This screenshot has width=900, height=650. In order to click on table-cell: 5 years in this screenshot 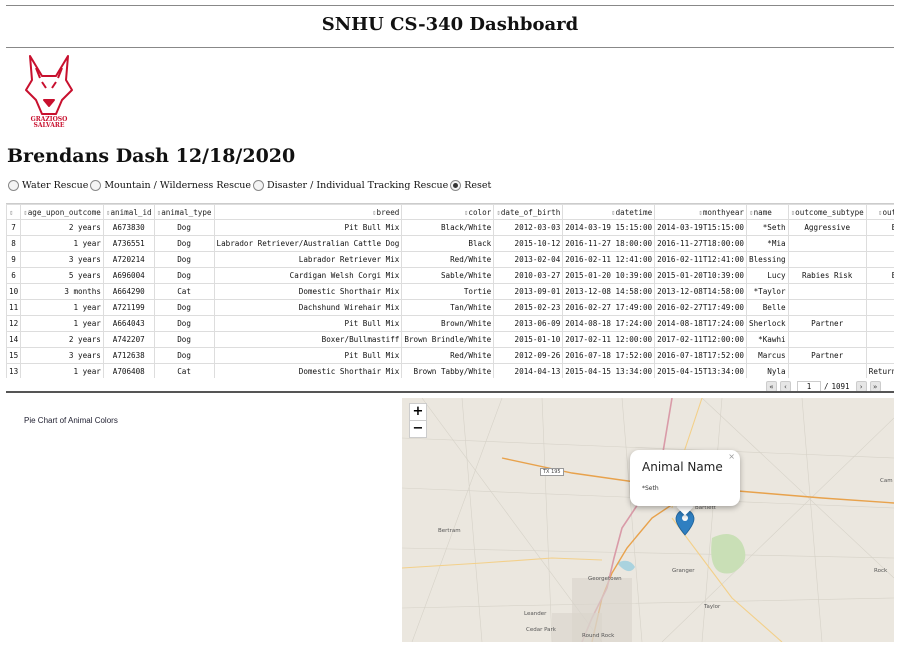, I will do `click(62, 275)`.